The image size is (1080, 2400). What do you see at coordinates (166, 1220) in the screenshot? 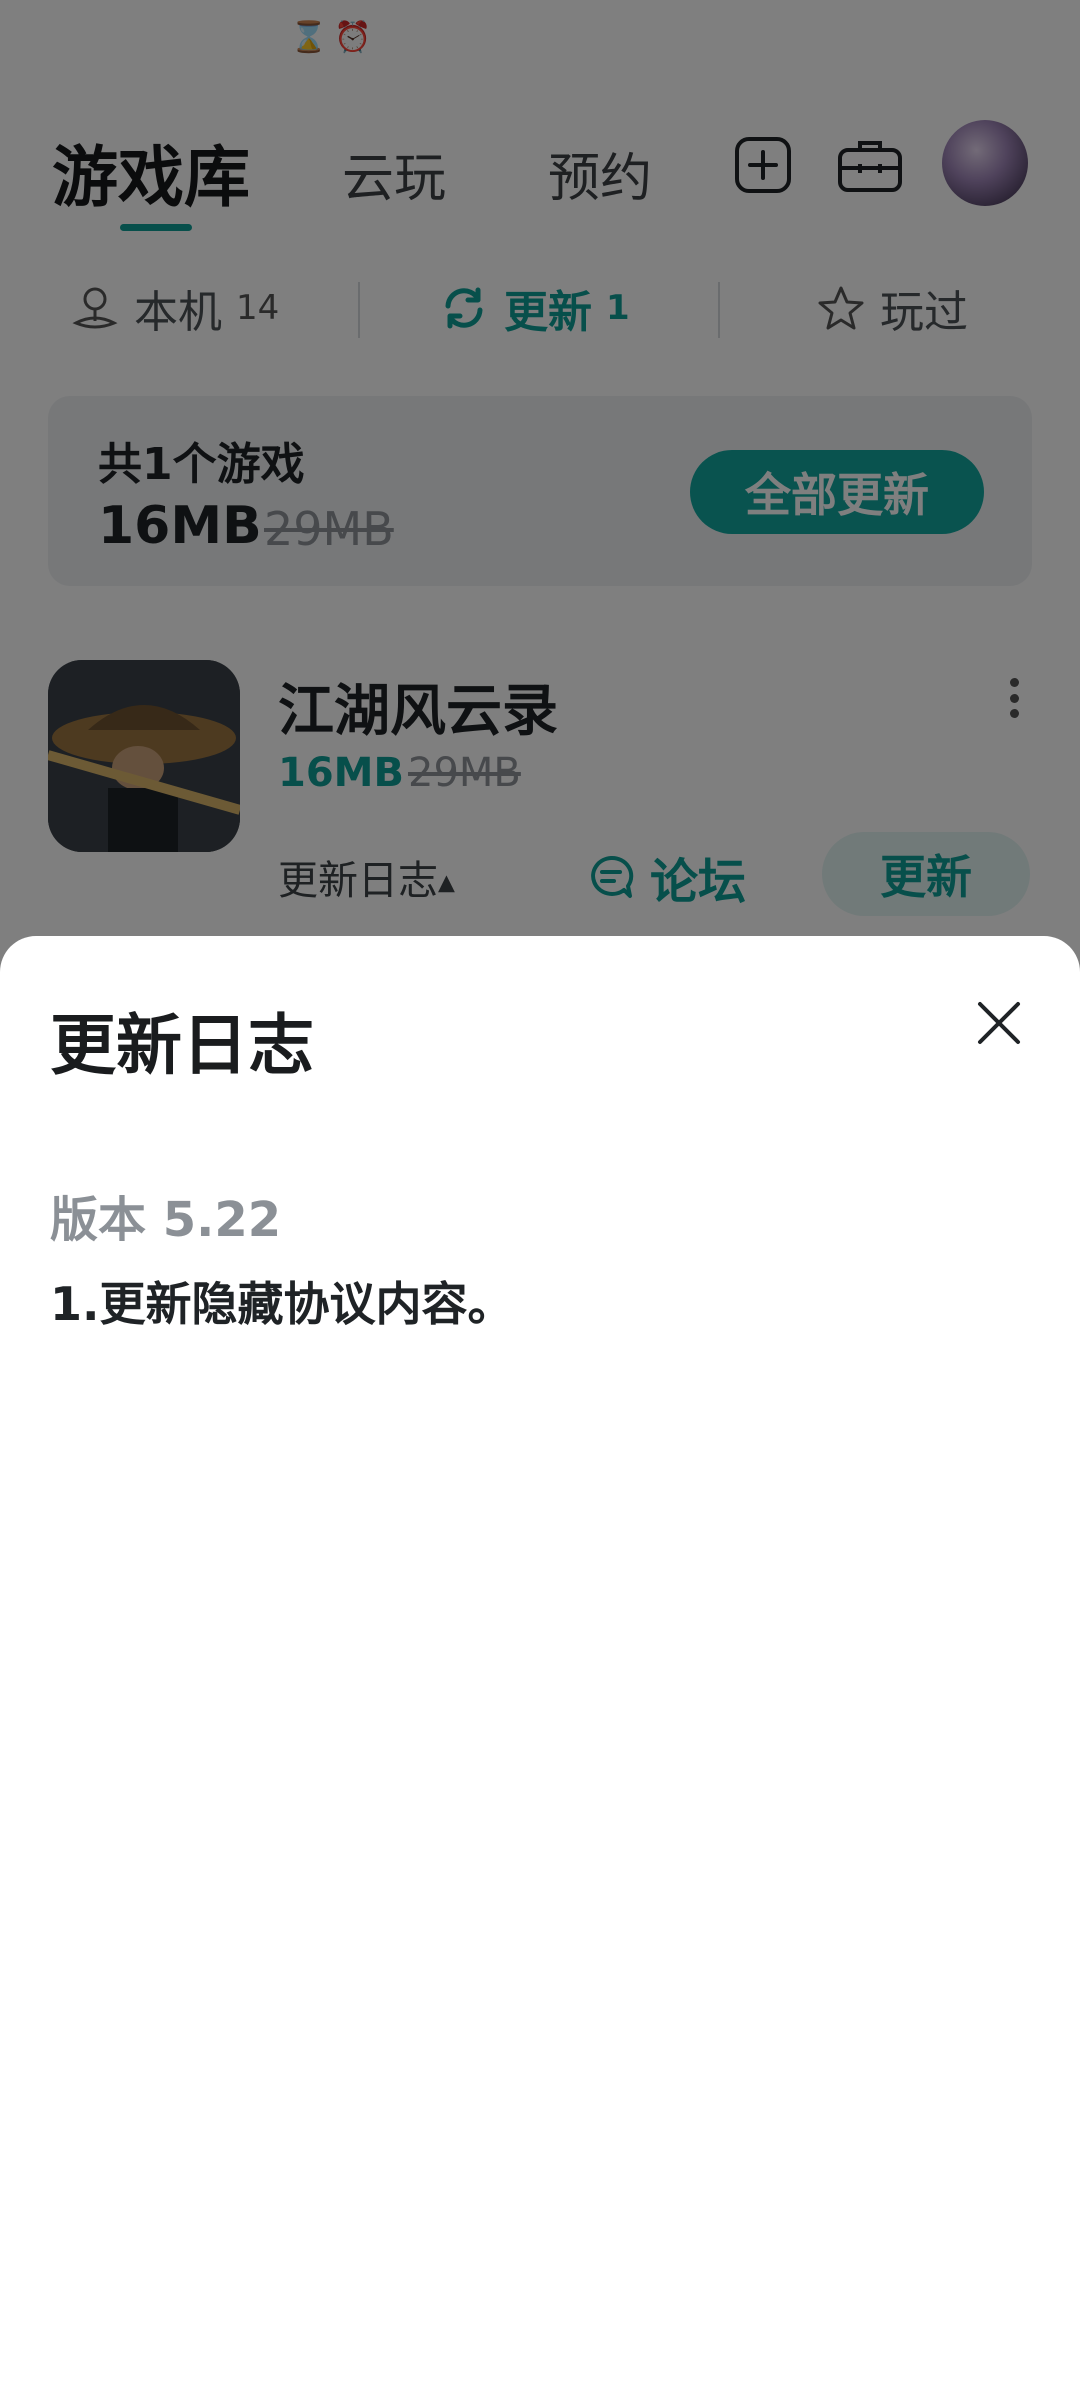
I see `version-label: 版本 5.22` at bounding box center [166, 1220].